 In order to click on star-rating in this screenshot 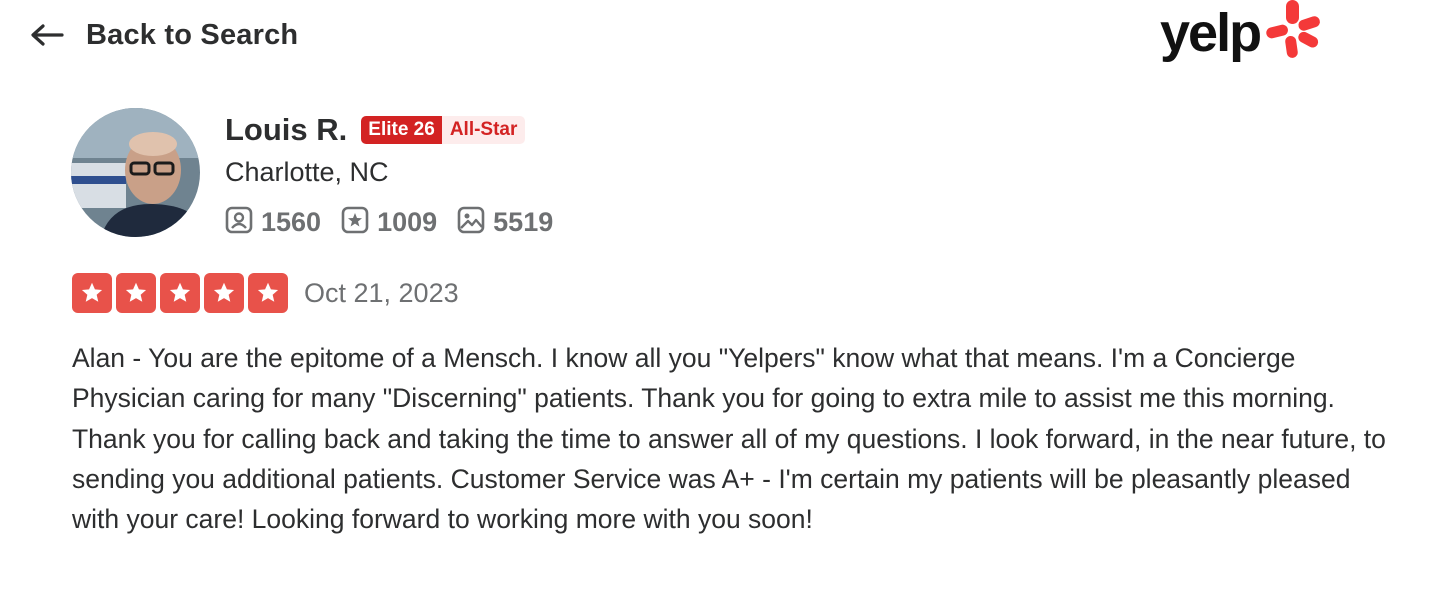, I will do `click(180, 293)`.